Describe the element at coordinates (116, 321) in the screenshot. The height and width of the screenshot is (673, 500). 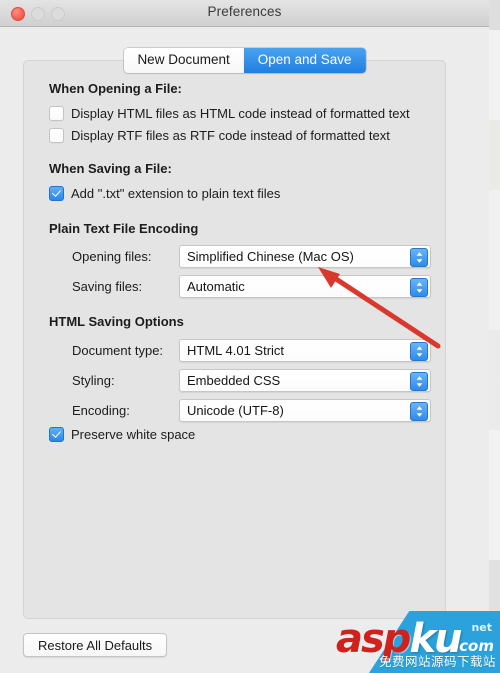
I see `section-heading-html-saving-options: HTML Saving Options` at that location.